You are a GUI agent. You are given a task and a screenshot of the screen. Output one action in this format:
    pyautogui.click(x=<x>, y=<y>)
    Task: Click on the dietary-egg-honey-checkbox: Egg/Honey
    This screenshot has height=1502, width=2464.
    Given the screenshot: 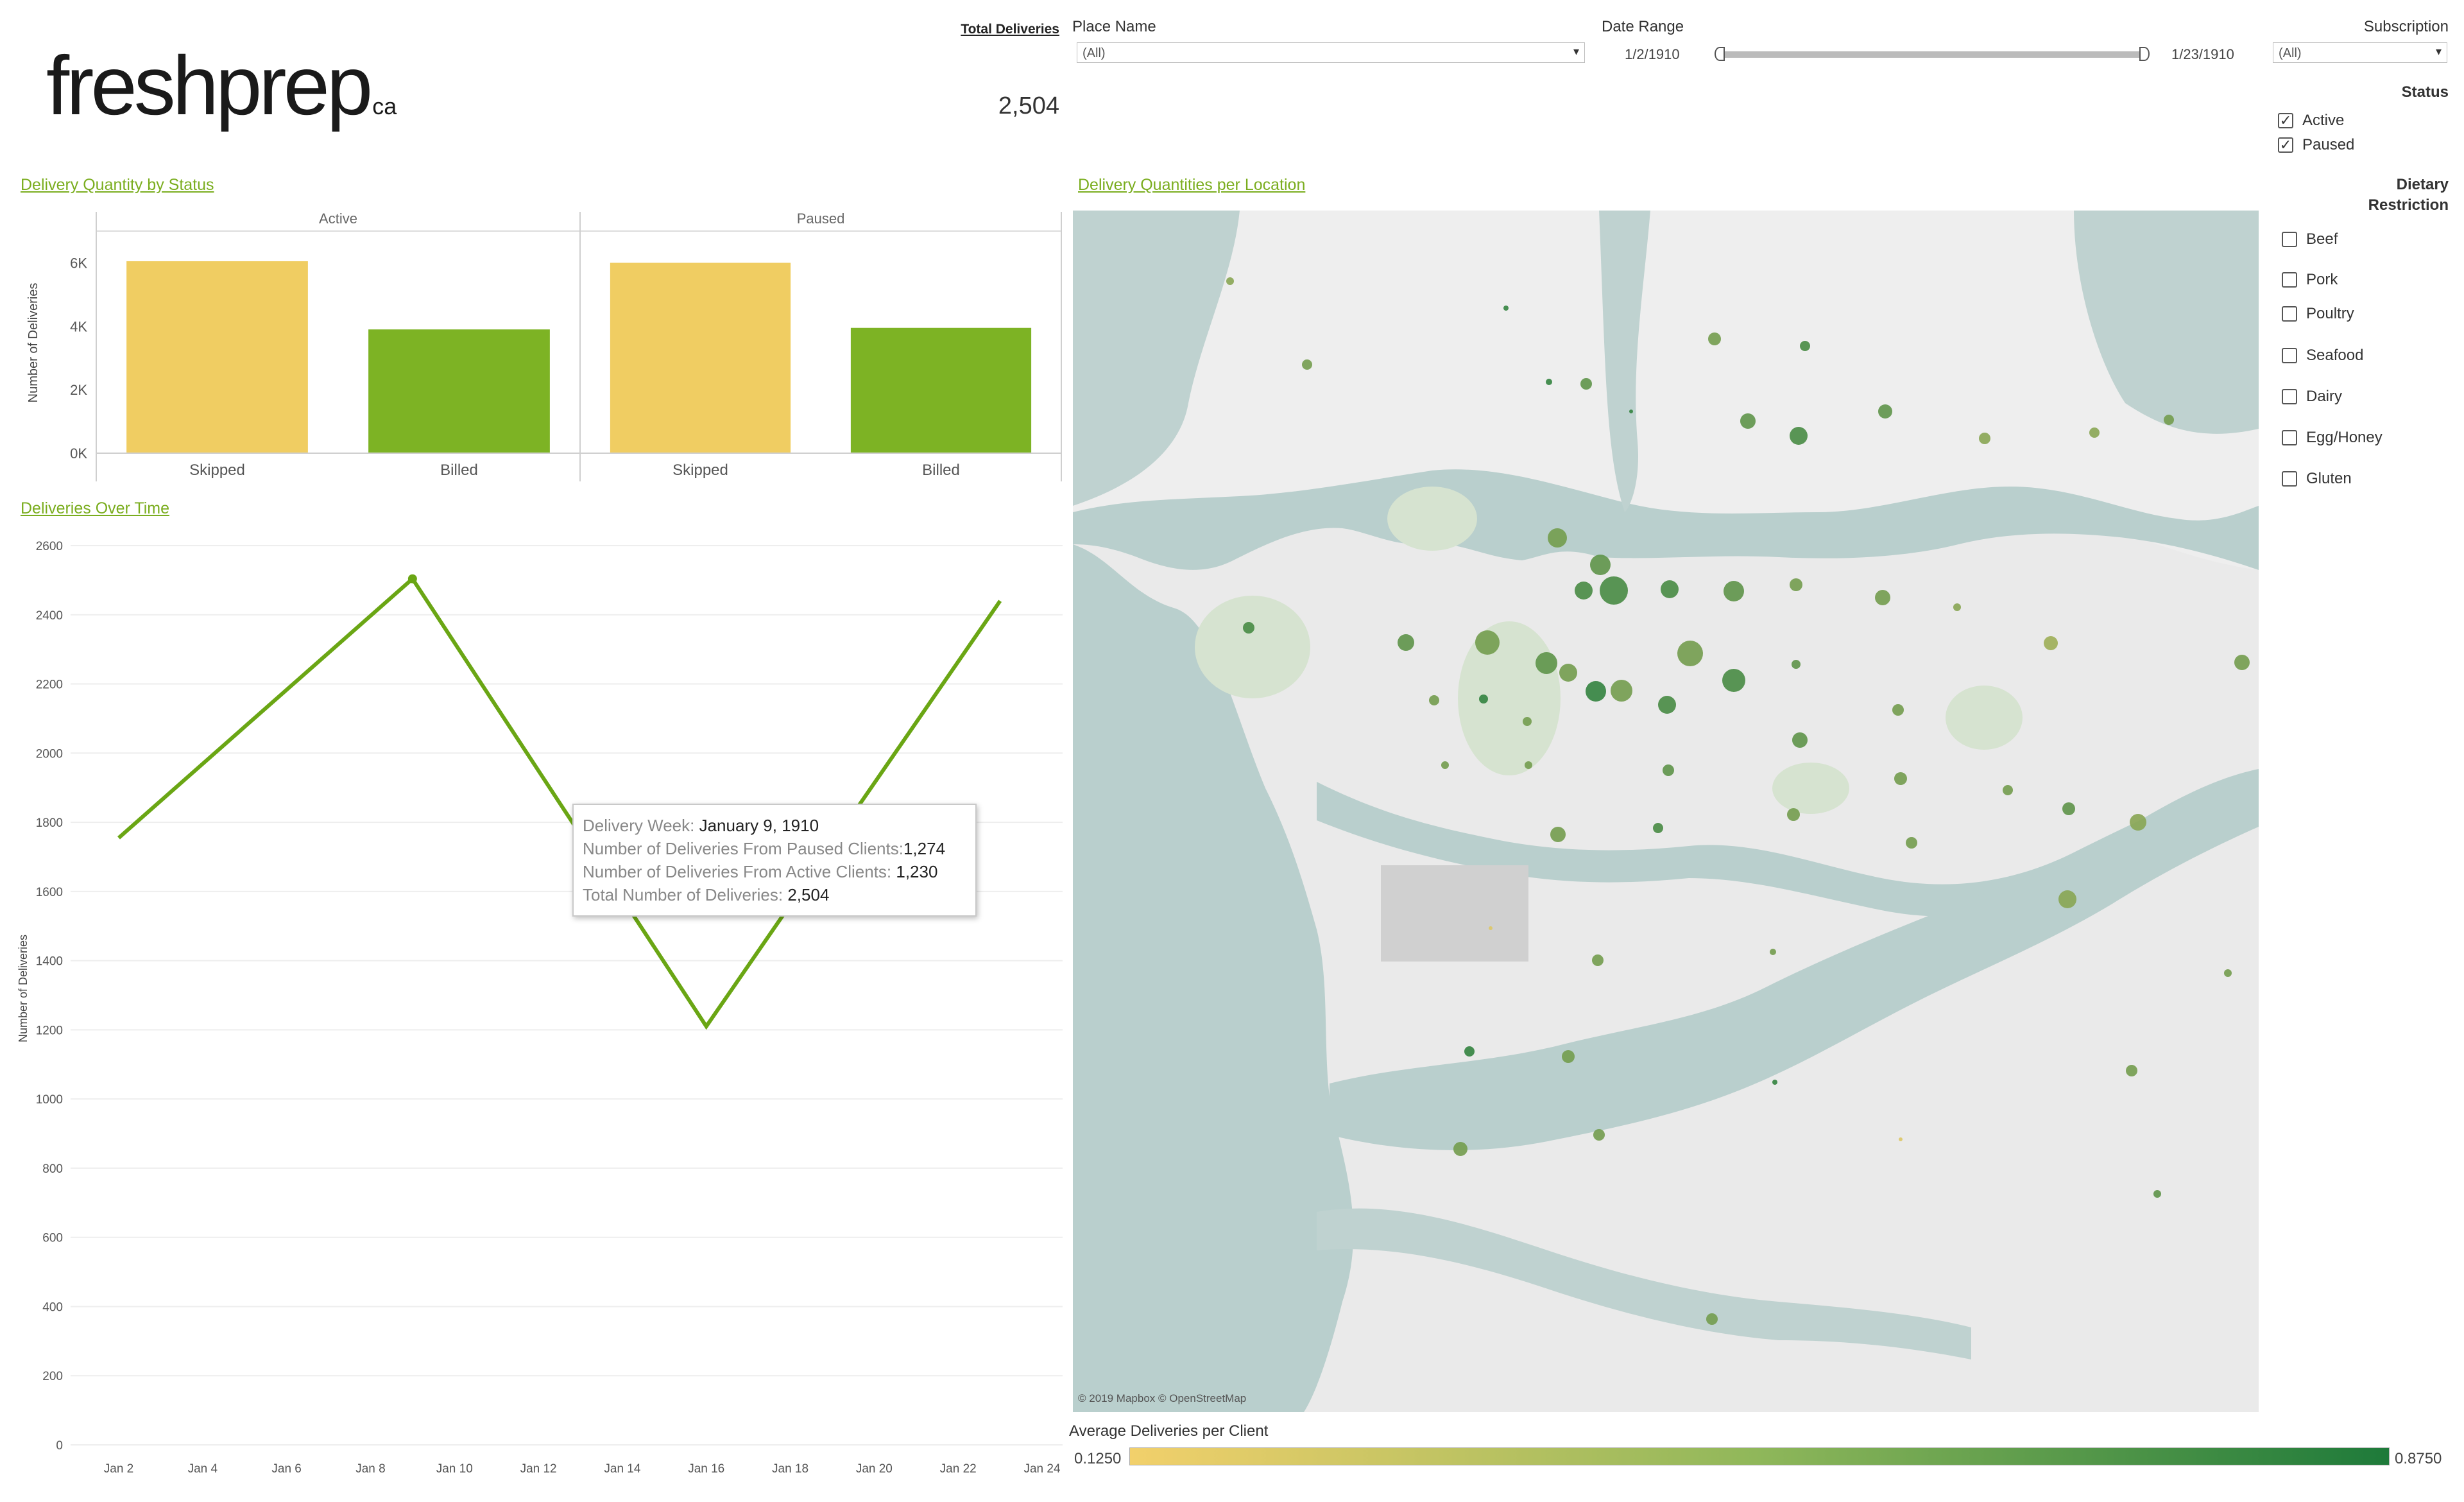 What is the action you would take?
    pyautogui.click(x=2332, y=438)
    